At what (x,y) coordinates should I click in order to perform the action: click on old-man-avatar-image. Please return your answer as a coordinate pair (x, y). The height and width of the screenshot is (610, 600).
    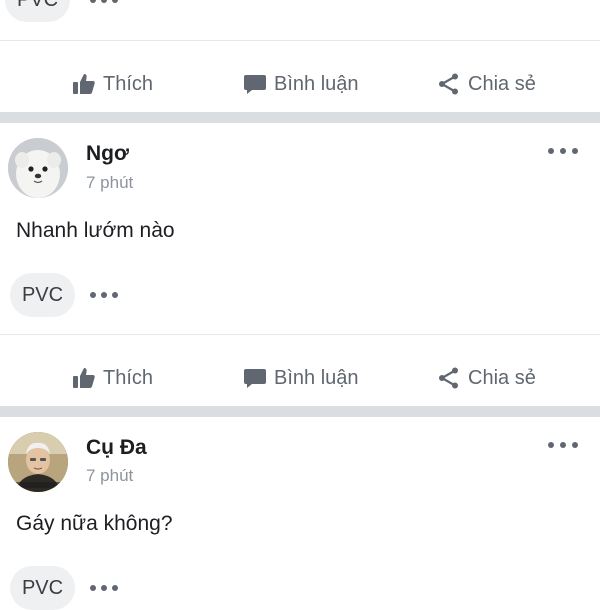
    Looking at the image, I should click on (38, 462).